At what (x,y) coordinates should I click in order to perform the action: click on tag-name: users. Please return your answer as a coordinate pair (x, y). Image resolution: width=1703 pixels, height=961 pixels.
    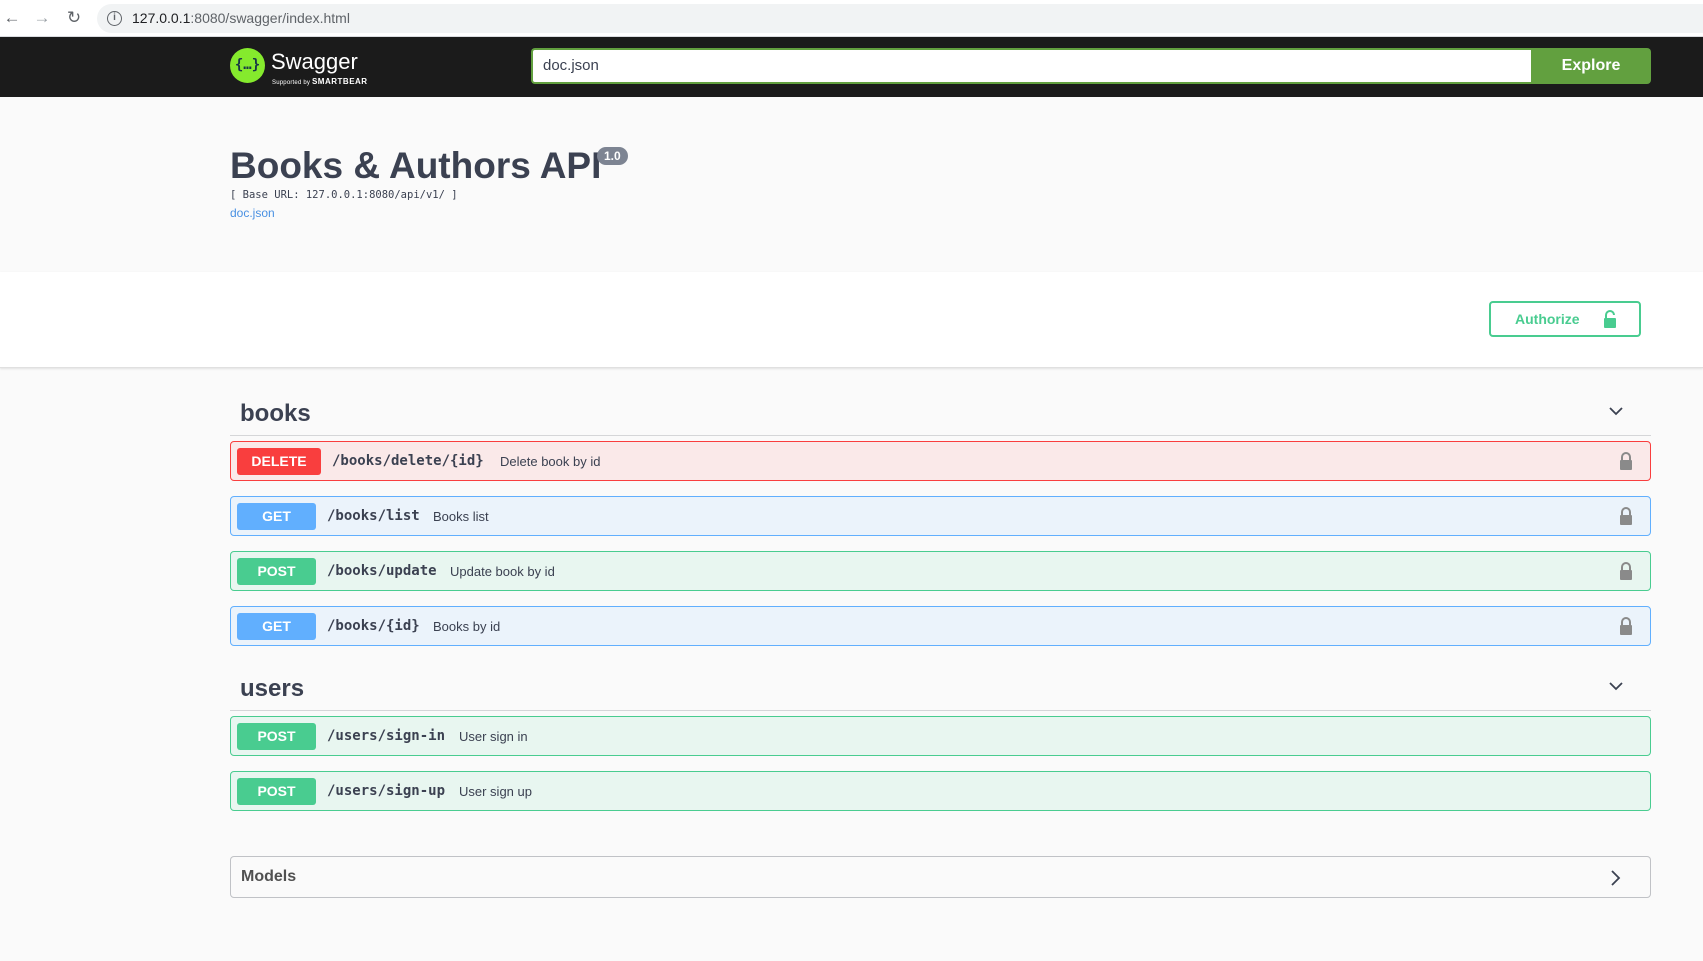
    Looking at the image, I should click on (272, 688).